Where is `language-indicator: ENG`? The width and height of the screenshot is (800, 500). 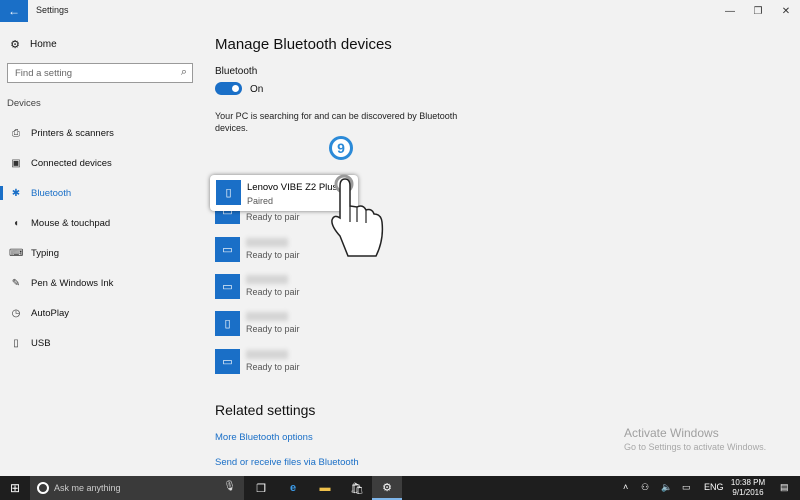
language-indicator: ENG is located at coordinates (714, 487).